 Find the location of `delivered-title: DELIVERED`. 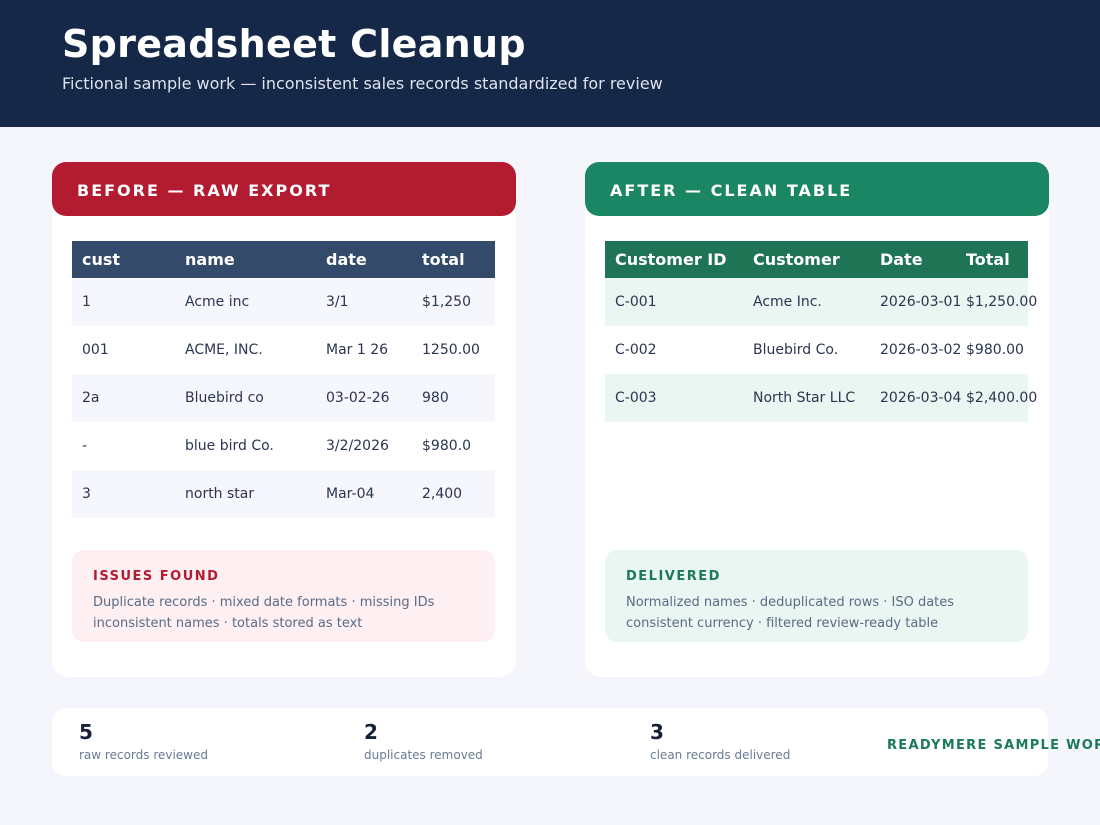

delivered-title: DELIVERED is located at coordinates (673, 576).